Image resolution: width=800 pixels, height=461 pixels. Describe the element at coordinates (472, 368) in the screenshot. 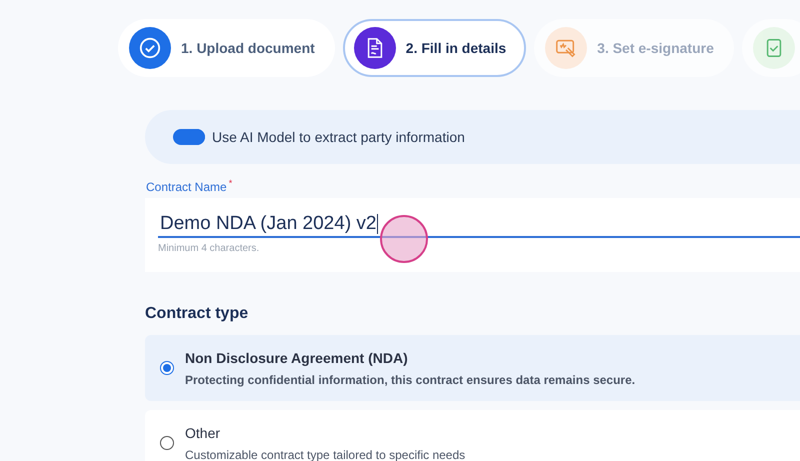

I see `contract-type-option: Non Disclosure Agreement (NDA) Protecting confidential information, this contract ensures data remains secure.` at that location.